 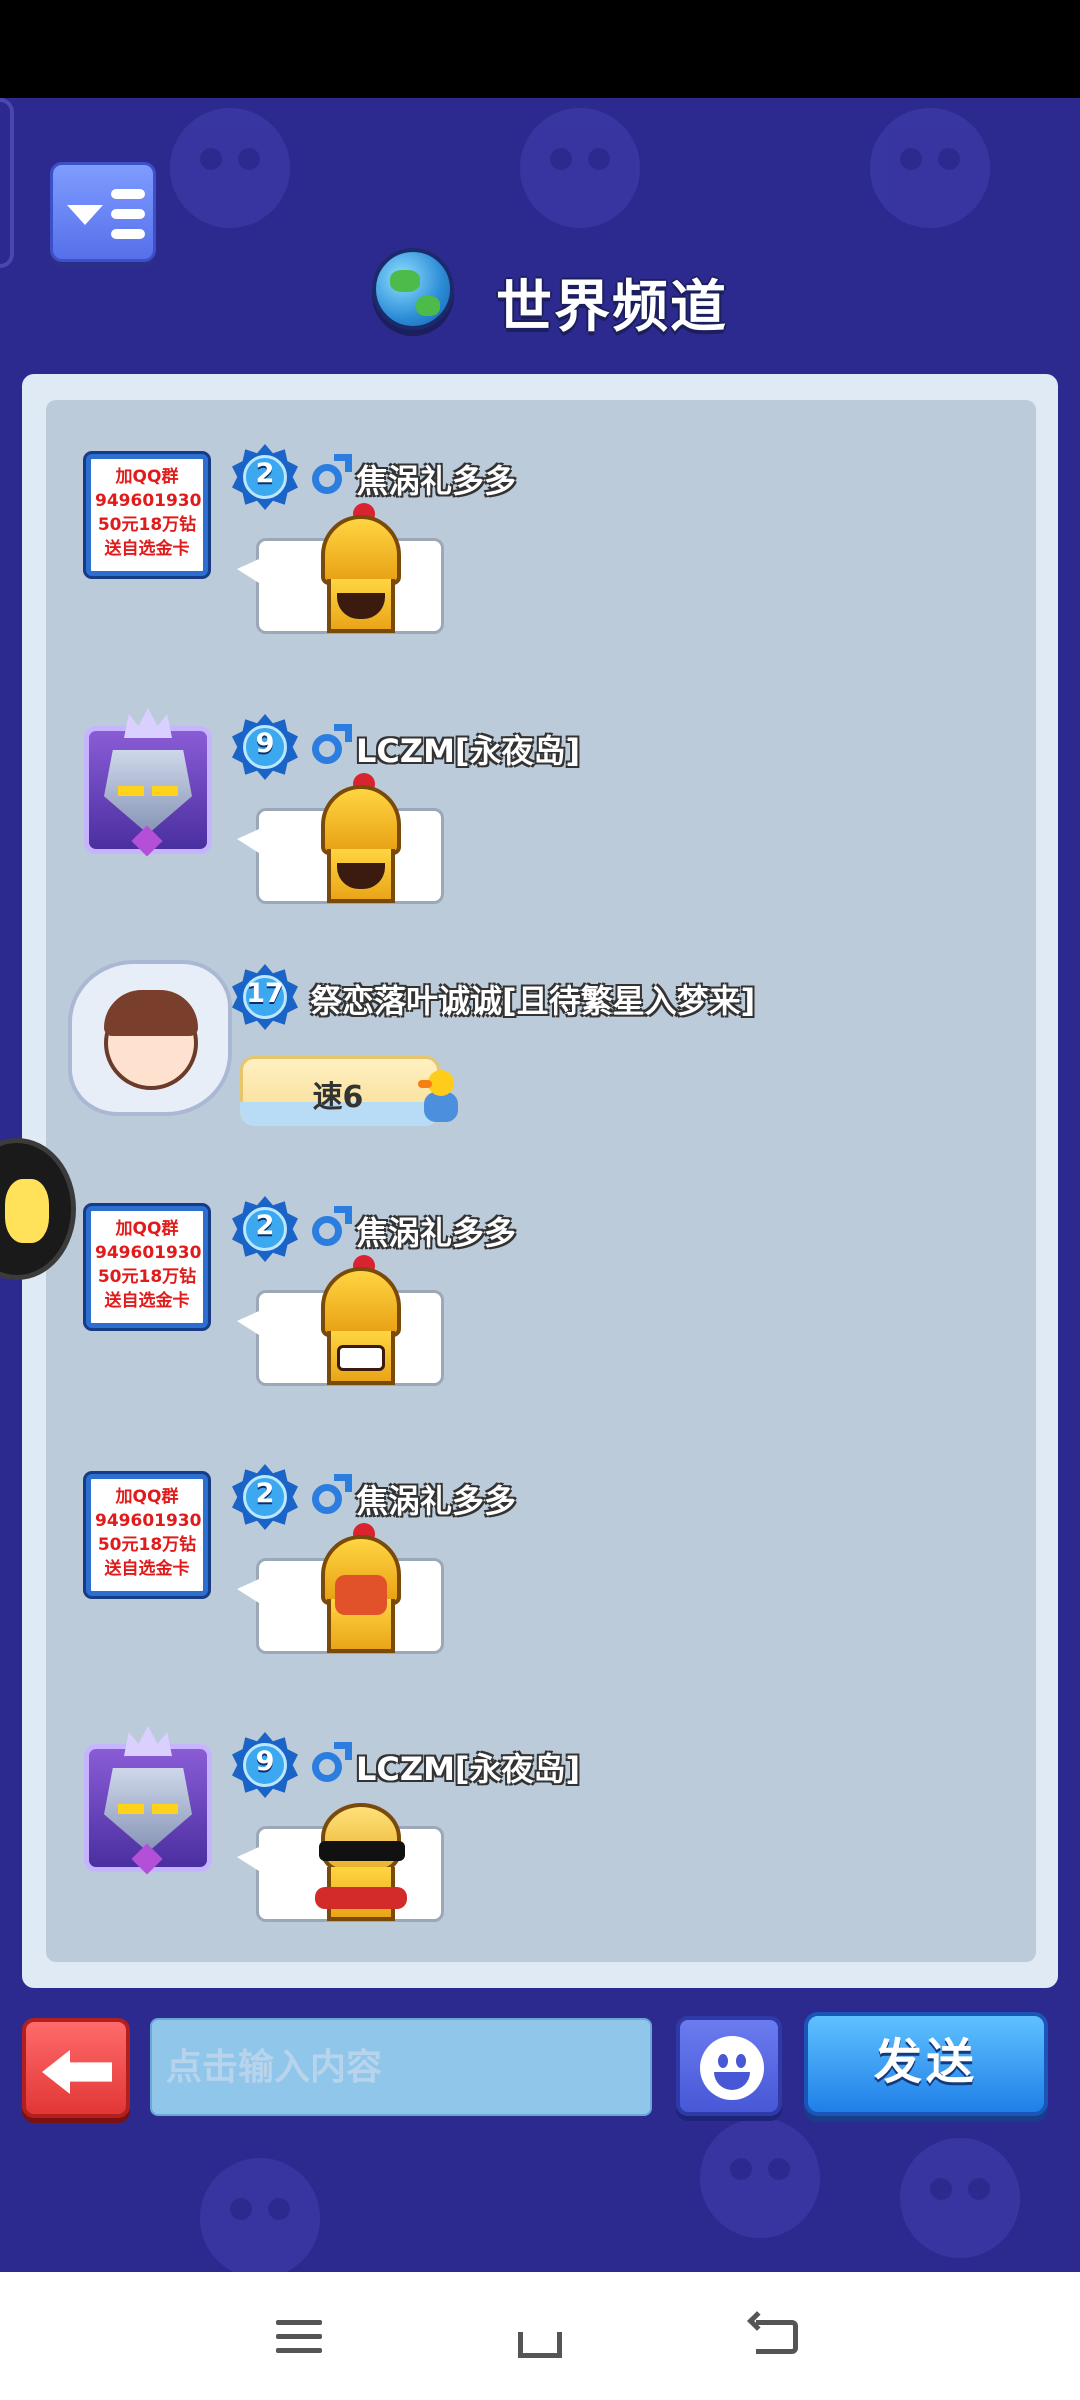 What do you see at coordinates (926, 2064) in the screenshot?
I see `send-button: 发送` at bounding box center [926, 2064].